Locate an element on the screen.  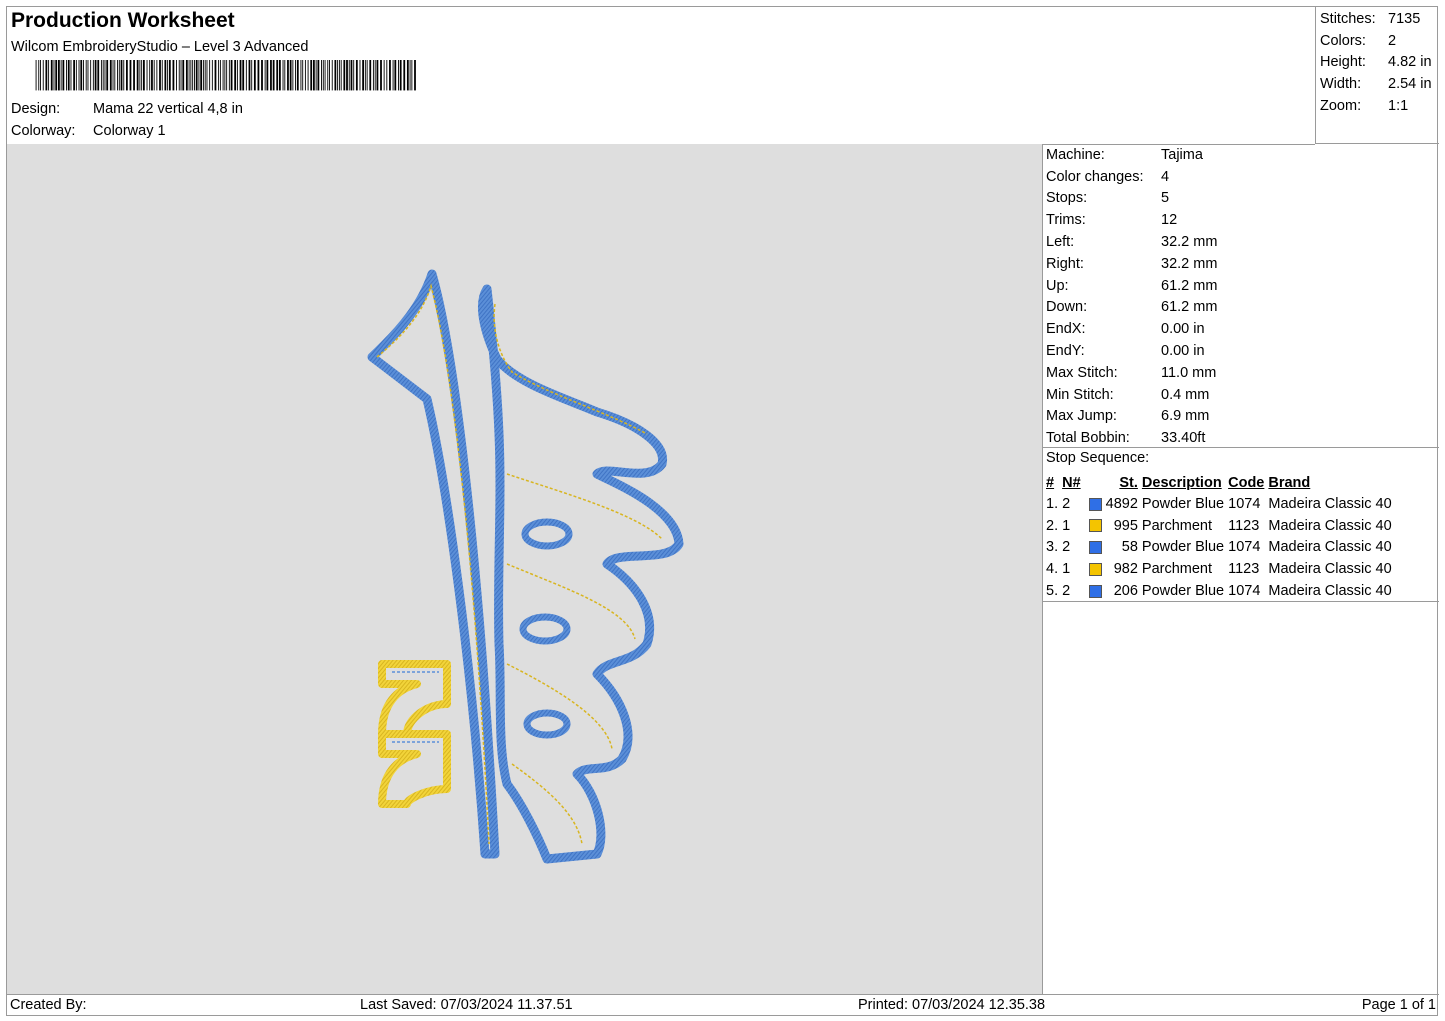
page-number: Page 1 of 1 is located at coordinates (1398, 1005).